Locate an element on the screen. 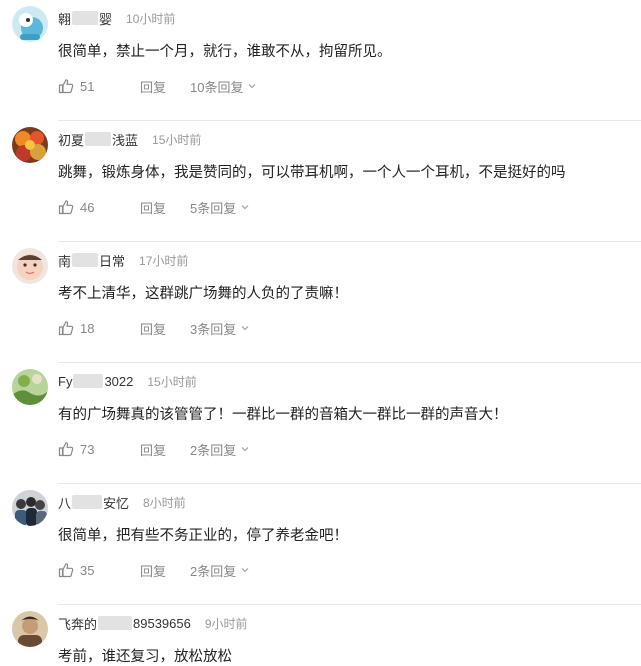  comment-text: 考前，谁还复习，放松放松 is located at coordinates (145, 657).